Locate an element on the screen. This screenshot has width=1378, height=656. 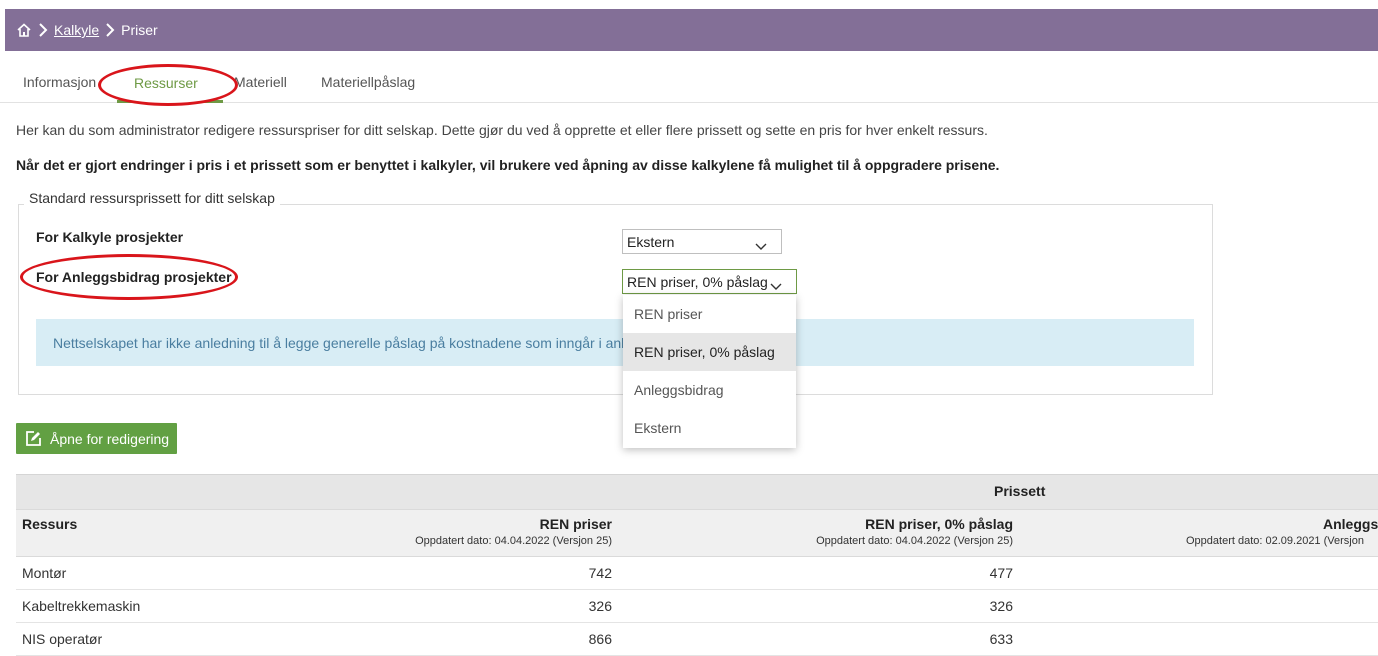
dropdown-option: Ekstern is located at coordinates (709, 428).